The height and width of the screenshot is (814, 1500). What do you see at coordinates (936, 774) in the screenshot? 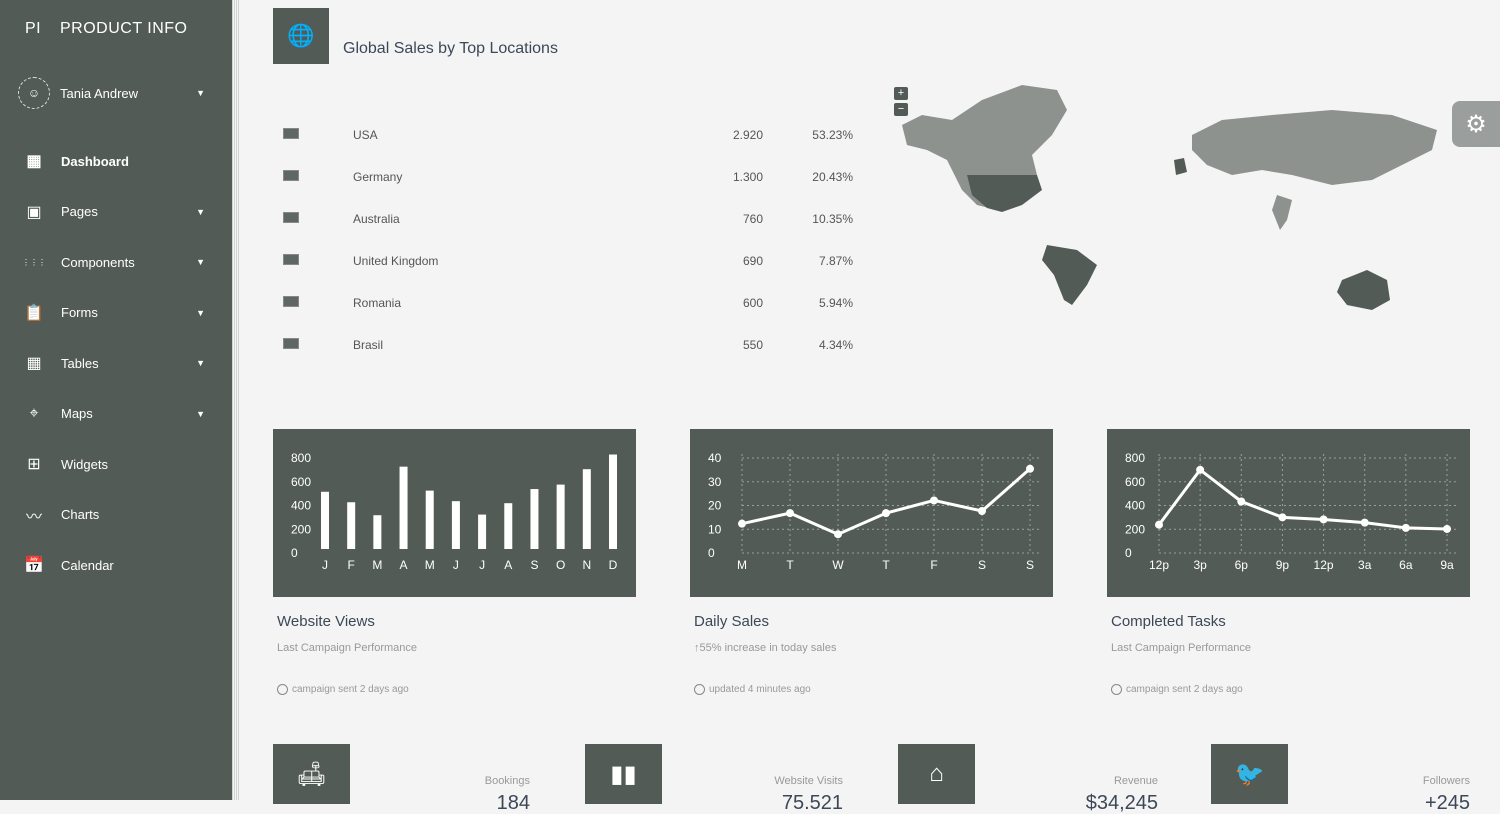
I see `store-icon: ⌂` at bounding box center [936, 774].